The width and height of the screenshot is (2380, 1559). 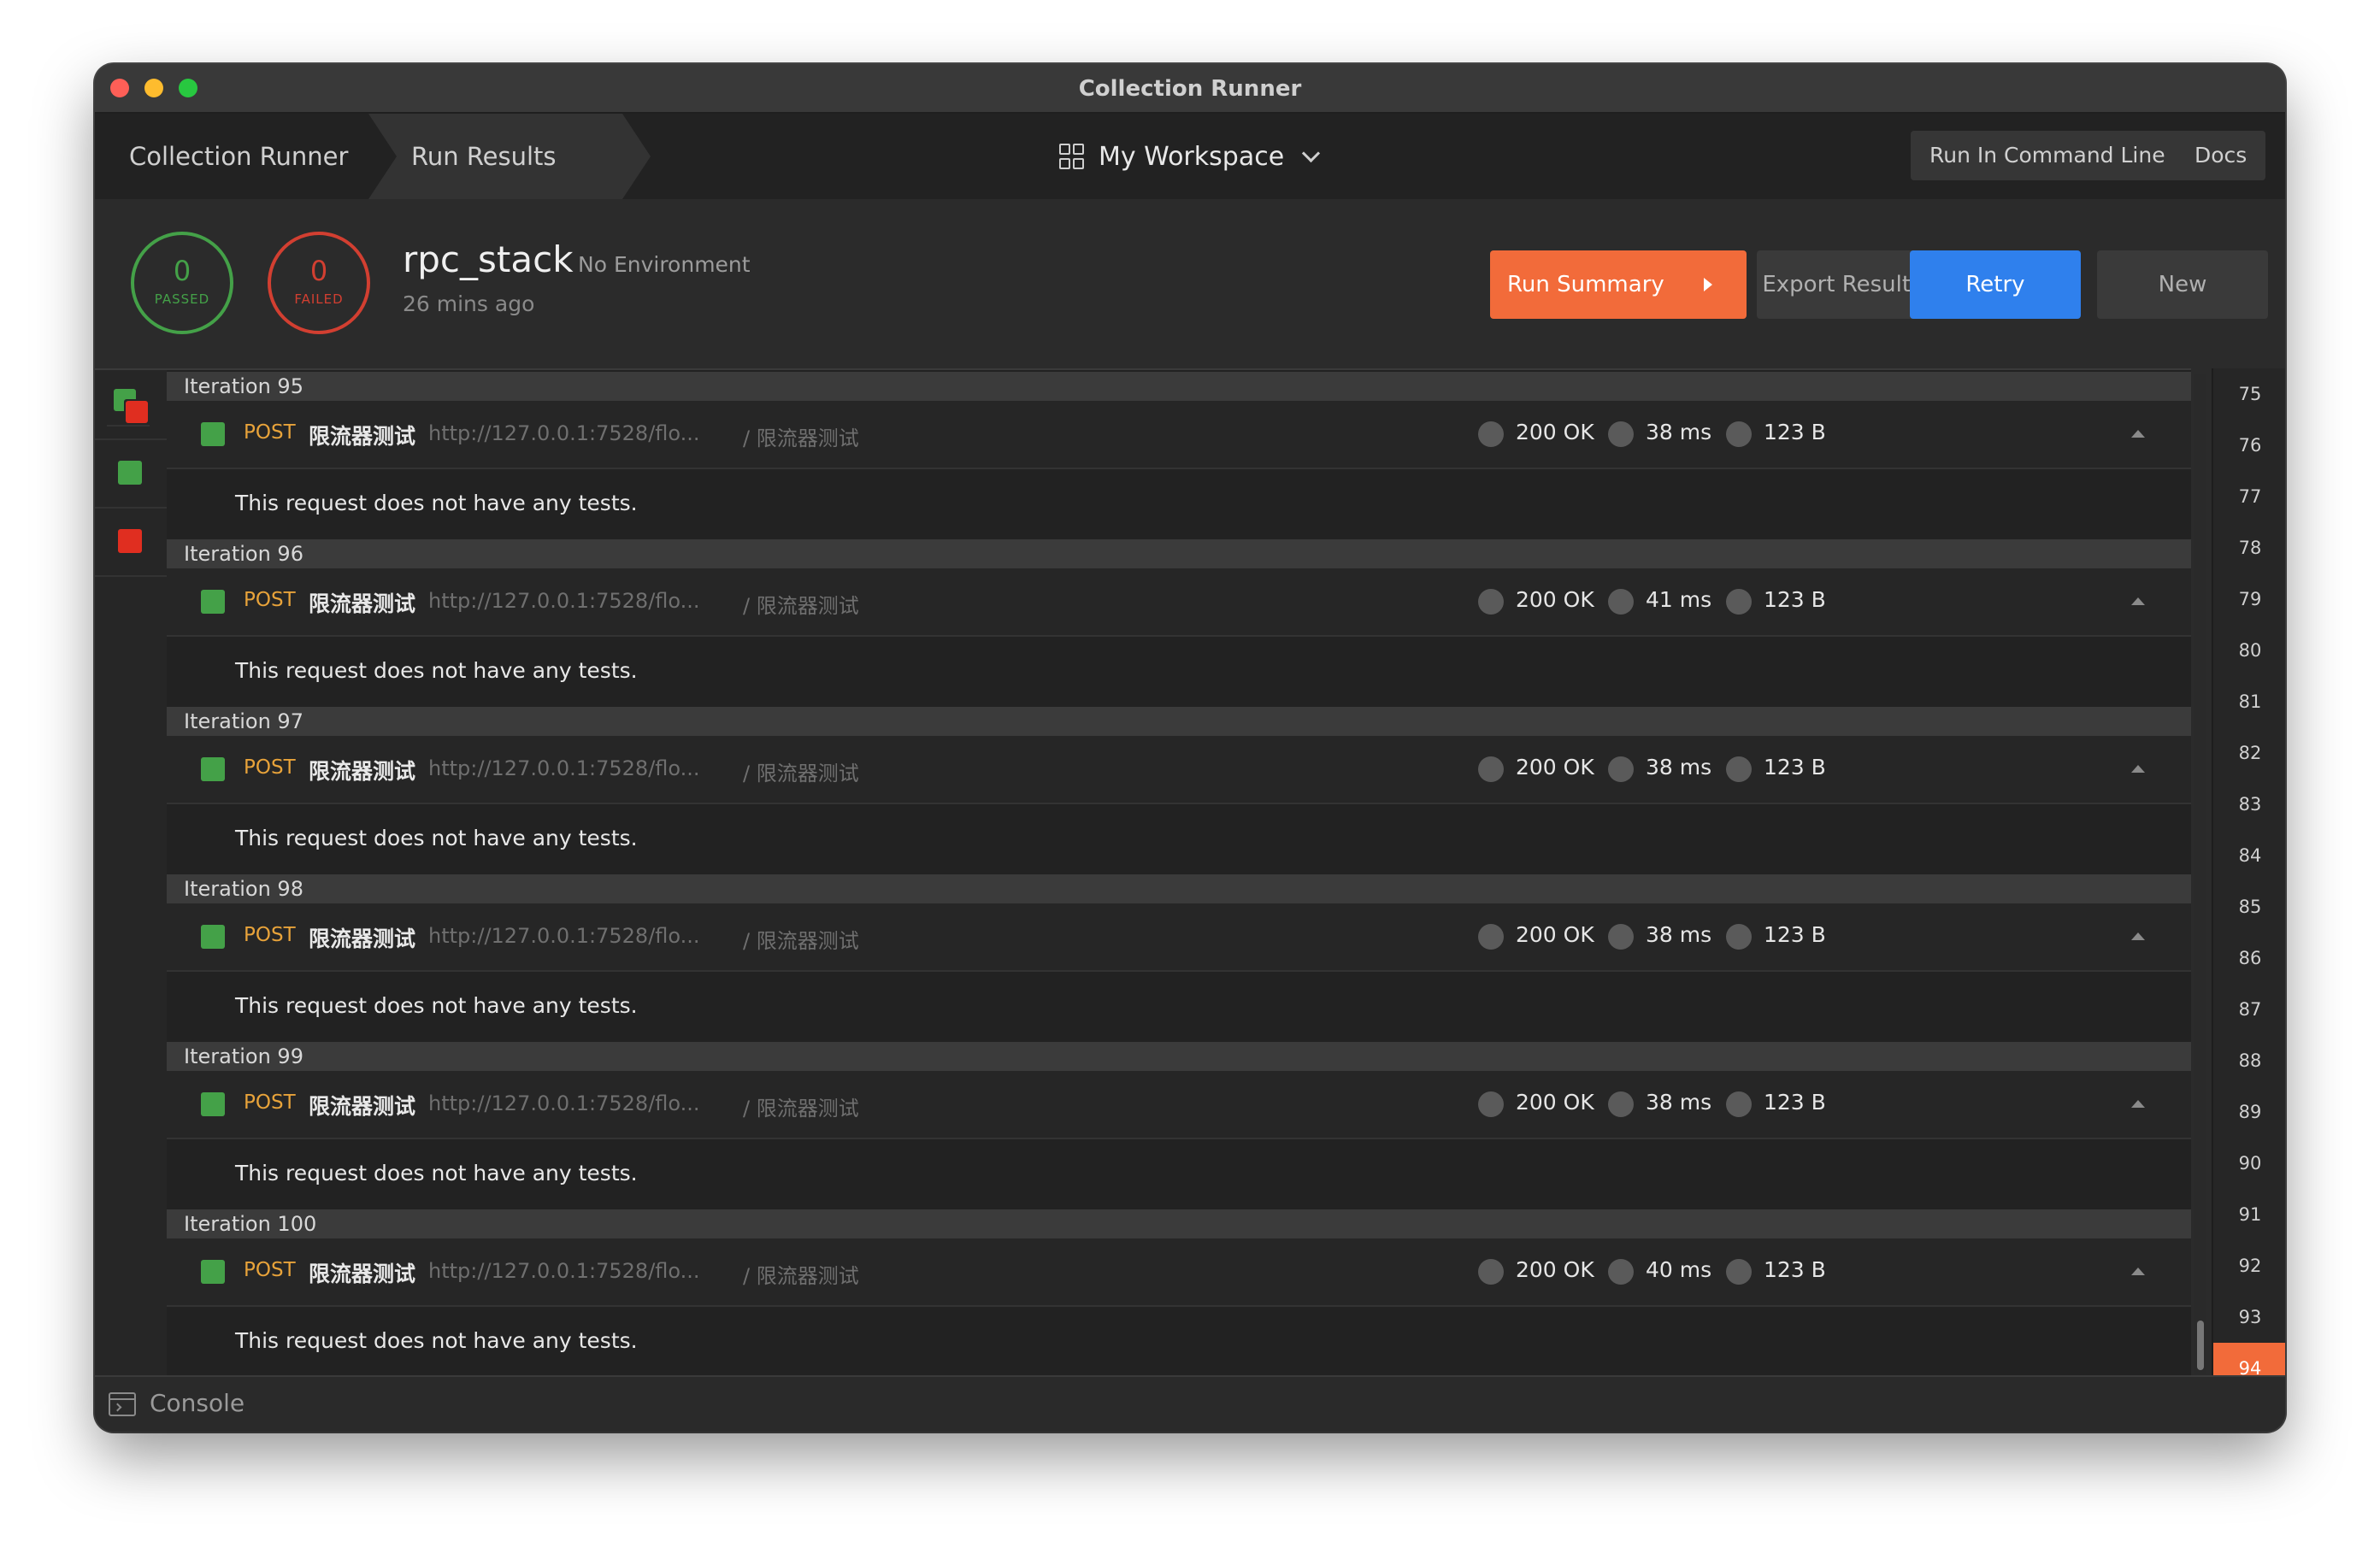 I want to click on iteration-number: 88, so click(x=2249, y=1060).